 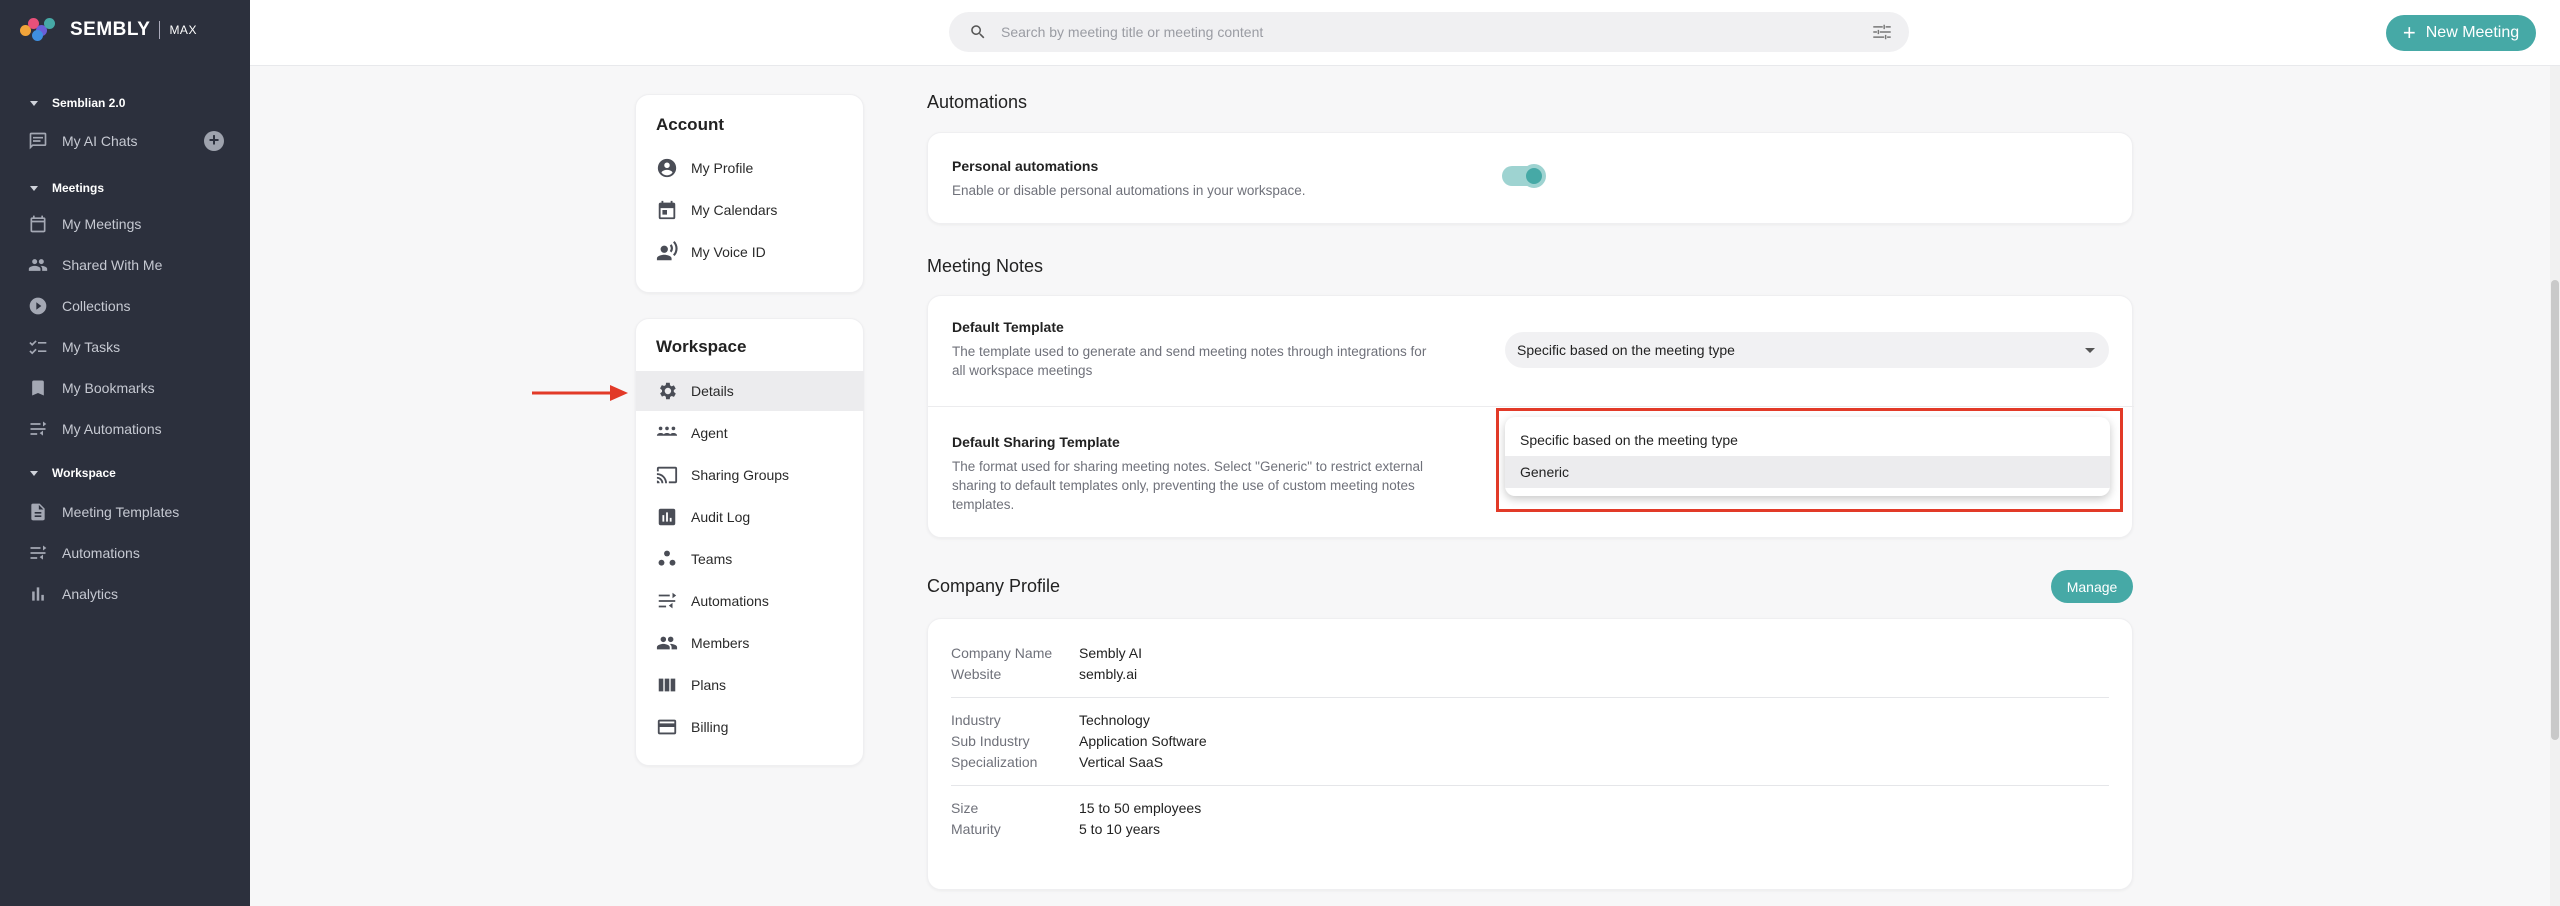 What do you see at coordinates (1411, 32) in the screenshot?
I see `search-input` at bounding box center [1411, 32].